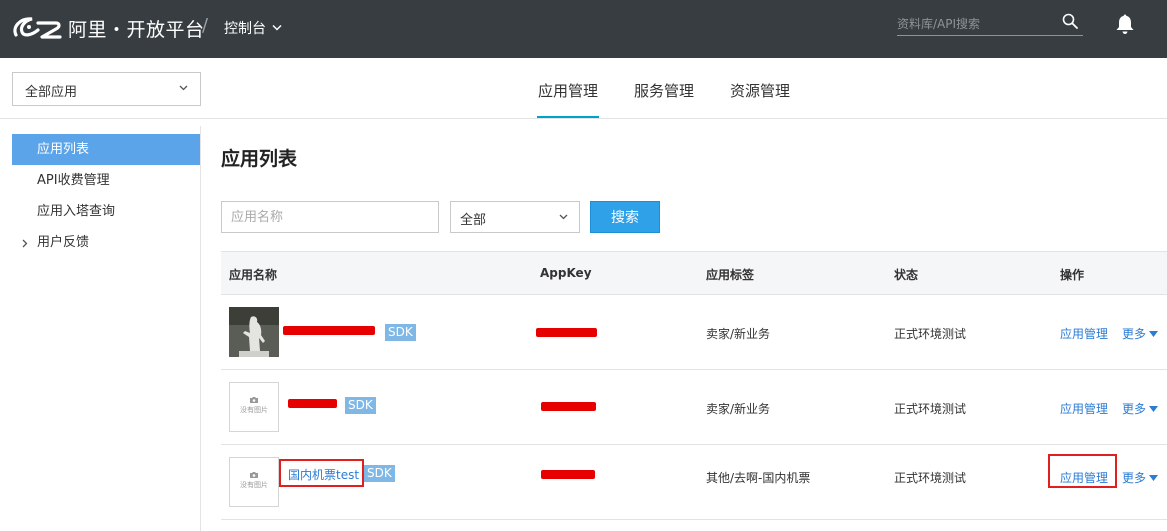  What do you see at coordinates (323, 474) in the screenshot?
I see `app-name-link: 国内机票test` at bounding box center [323, 474].